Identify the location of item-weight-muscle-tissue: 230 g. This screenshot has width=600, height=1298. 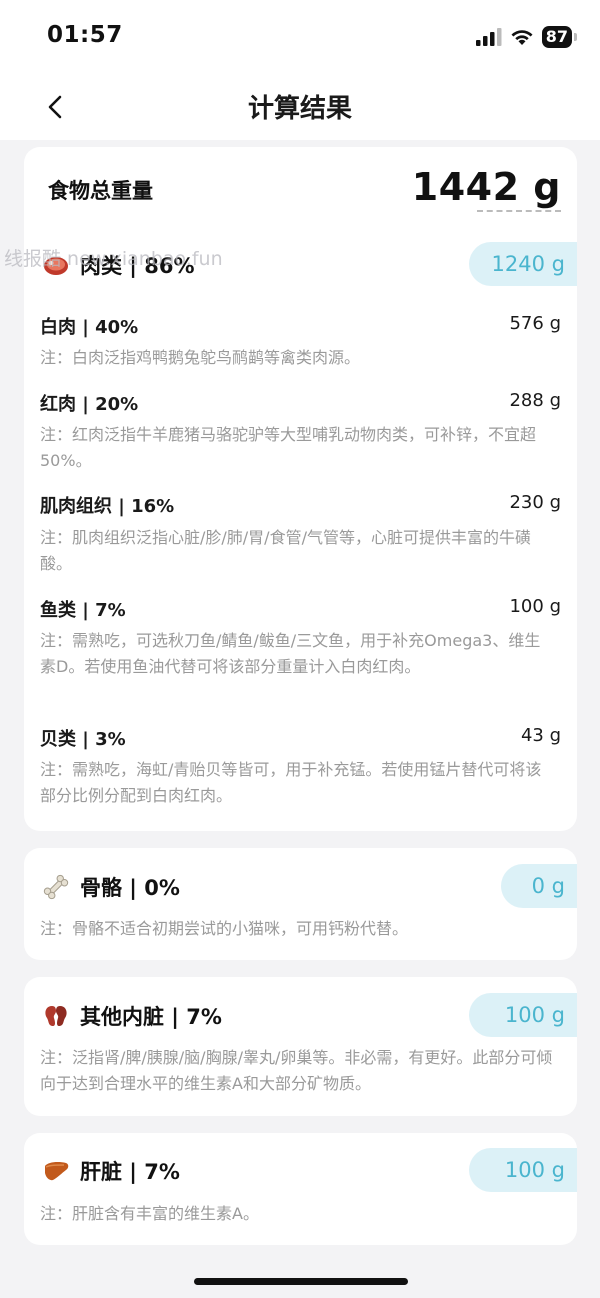
(535, 502).